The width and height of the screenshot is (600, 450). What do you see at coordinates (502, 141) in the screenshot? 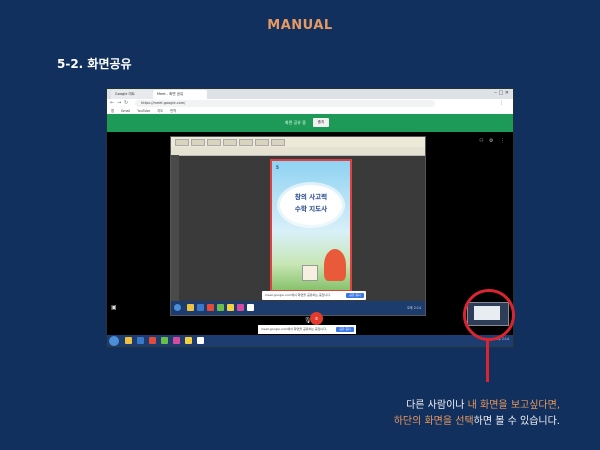
I see `more-options-icon: ⋮` at bounding box center [502, 141].